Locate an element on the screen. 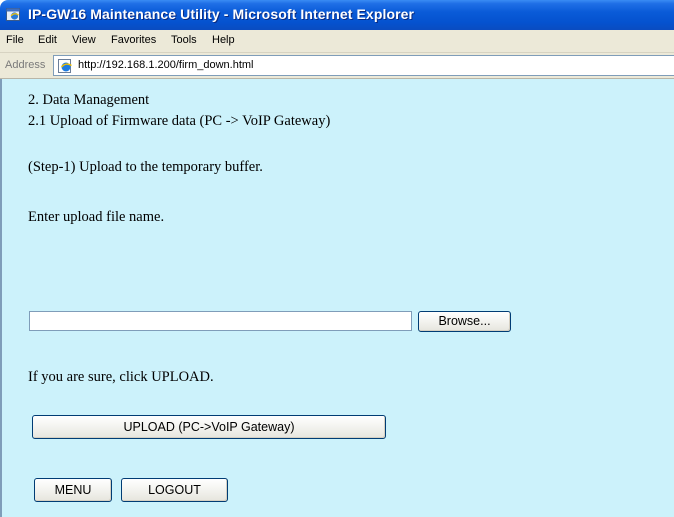  logout-button-label: LOGOUT is located at coordinates (174, 490).